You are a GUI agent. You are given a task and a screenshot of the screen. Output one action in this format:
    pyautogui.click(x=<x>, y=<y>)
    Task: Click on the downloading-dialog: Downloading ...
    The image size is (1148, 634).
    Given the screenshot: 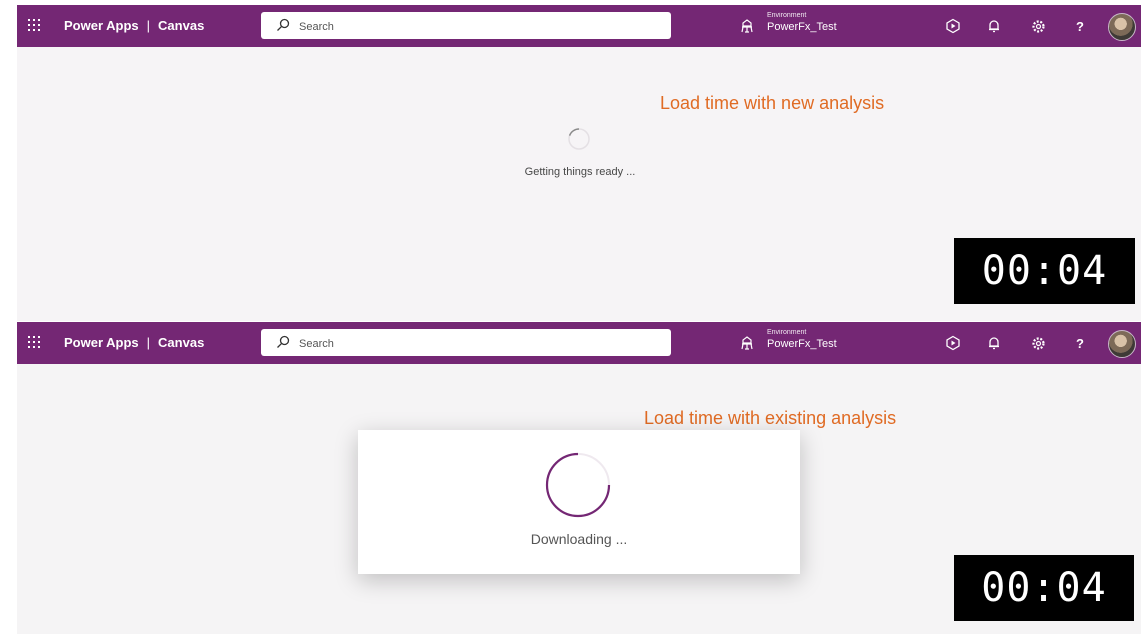 What is the action you would take?
    pyautogui.click(x=579, y=502)
    